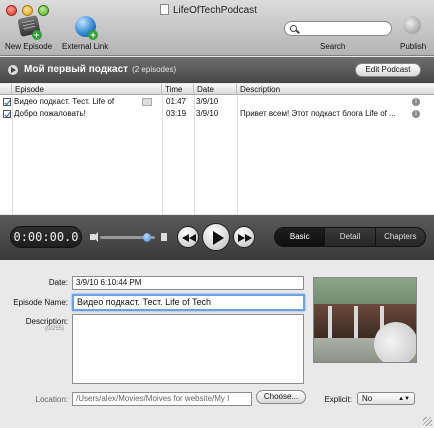  I want to click on disclosure-arrow-icon, so click(13, 70).